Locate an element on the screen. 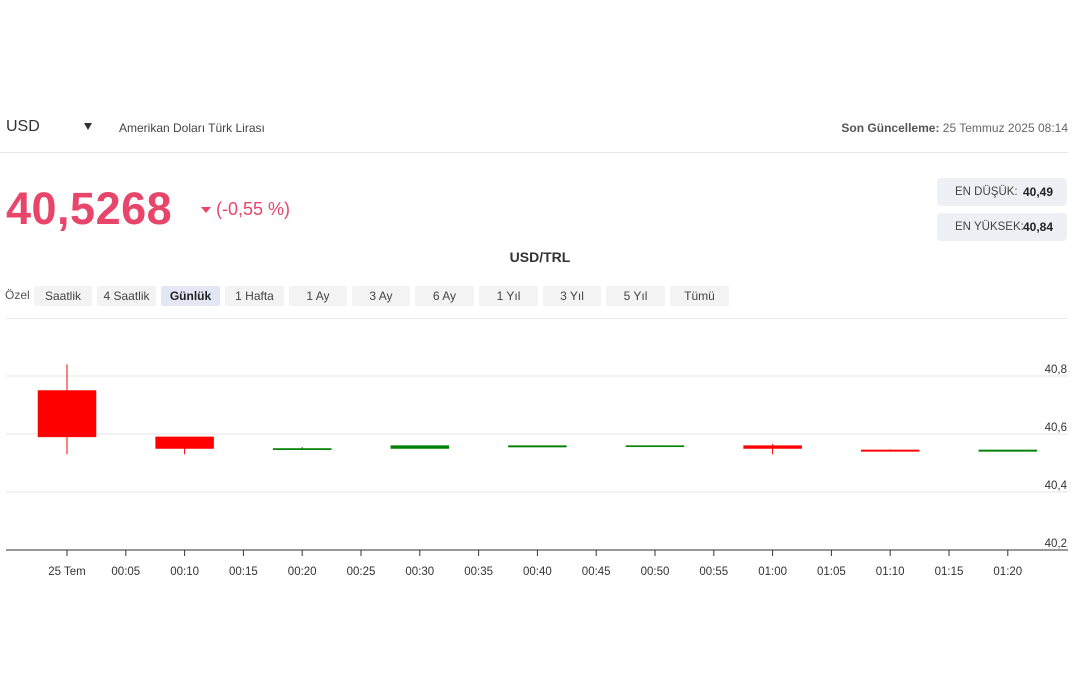 The width and height of the screenshot is (1080, 675). x-tick-label: 01:15 is located at coordinates (949, 572).